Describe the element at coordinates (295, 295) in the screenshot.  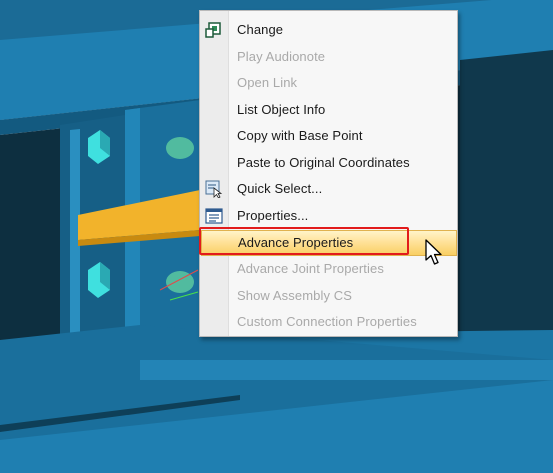
I see `menu-item-label: Show Assembly CS` at that location.